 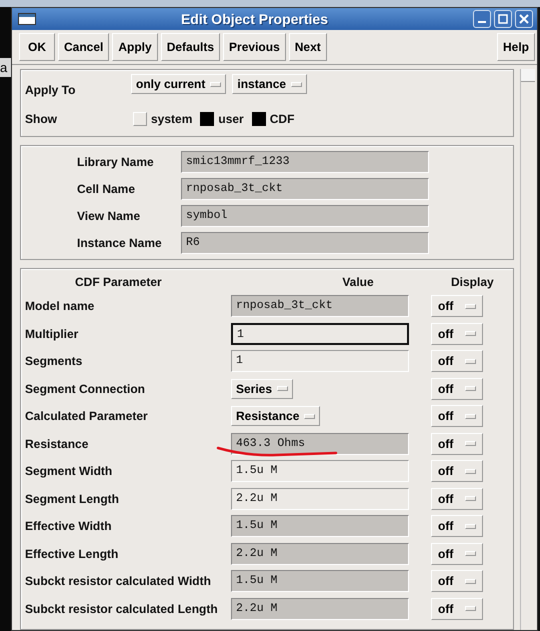 I want to click on parameter-label: Multiplier, so click(x=52, y=333).